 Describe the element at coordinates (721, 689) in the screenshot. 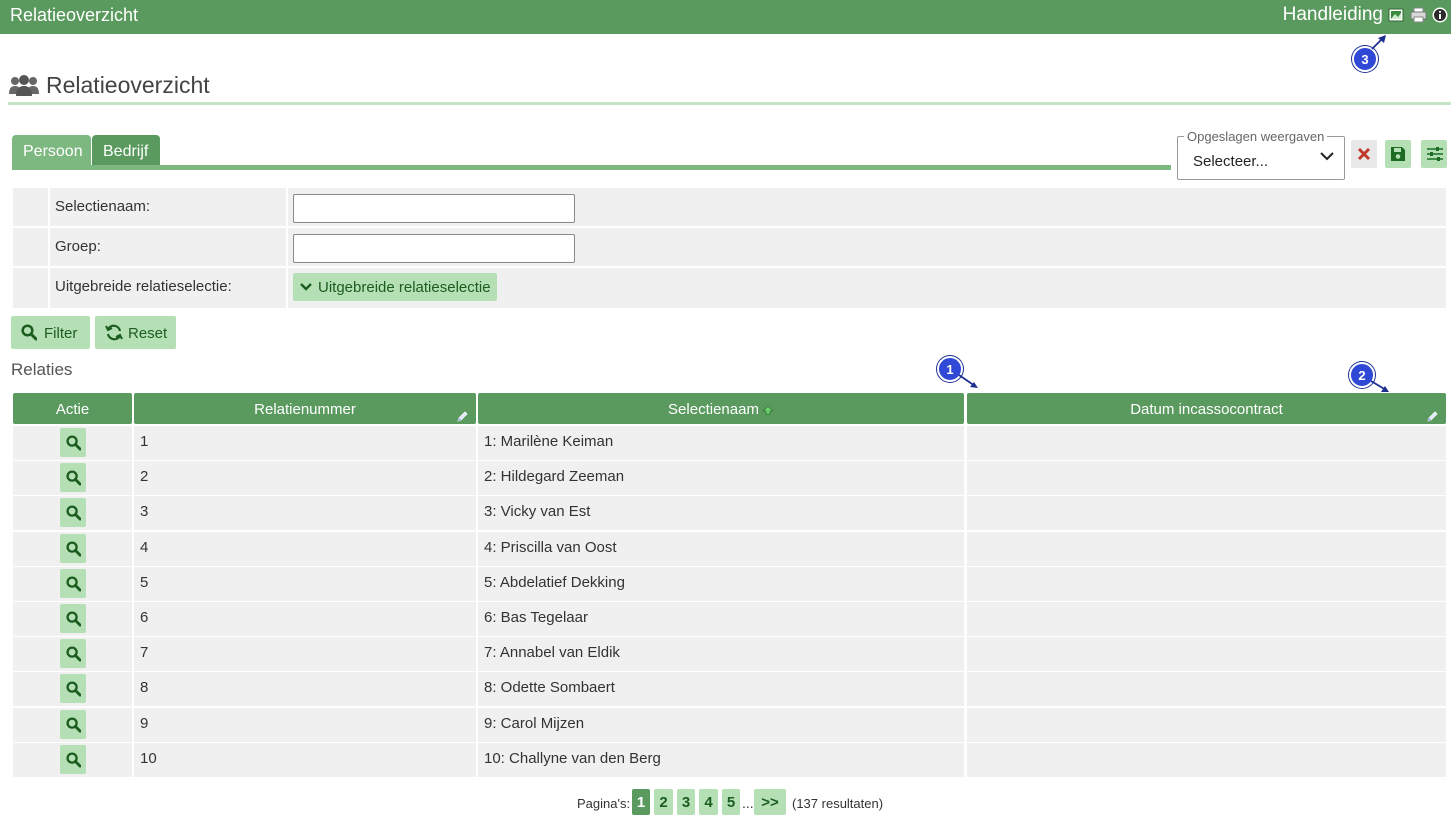

I see `selectienaam-cell: 8: Odette Sombaert` at that location.